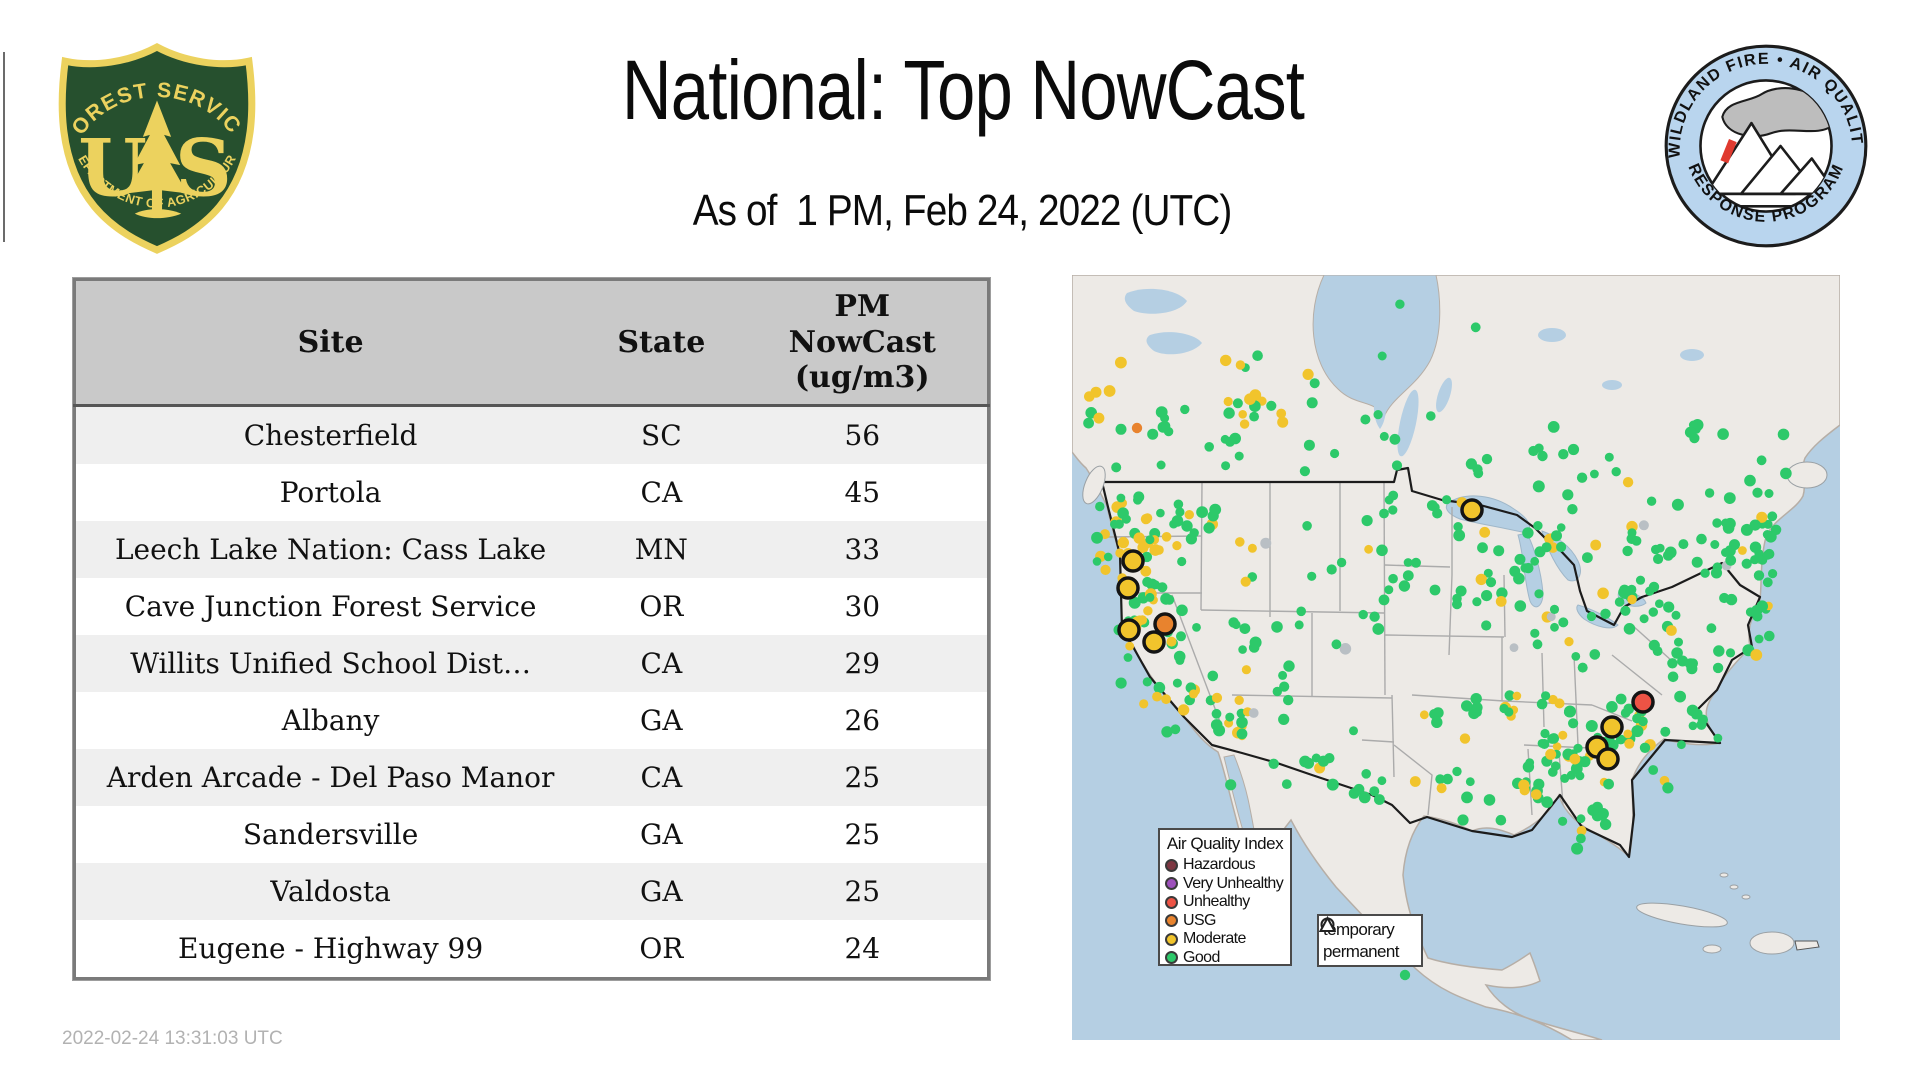  What do you see at coordinates (203, 167) in the screenshot?
I see `us-letter-s: S` at bounding box center [203, 167].